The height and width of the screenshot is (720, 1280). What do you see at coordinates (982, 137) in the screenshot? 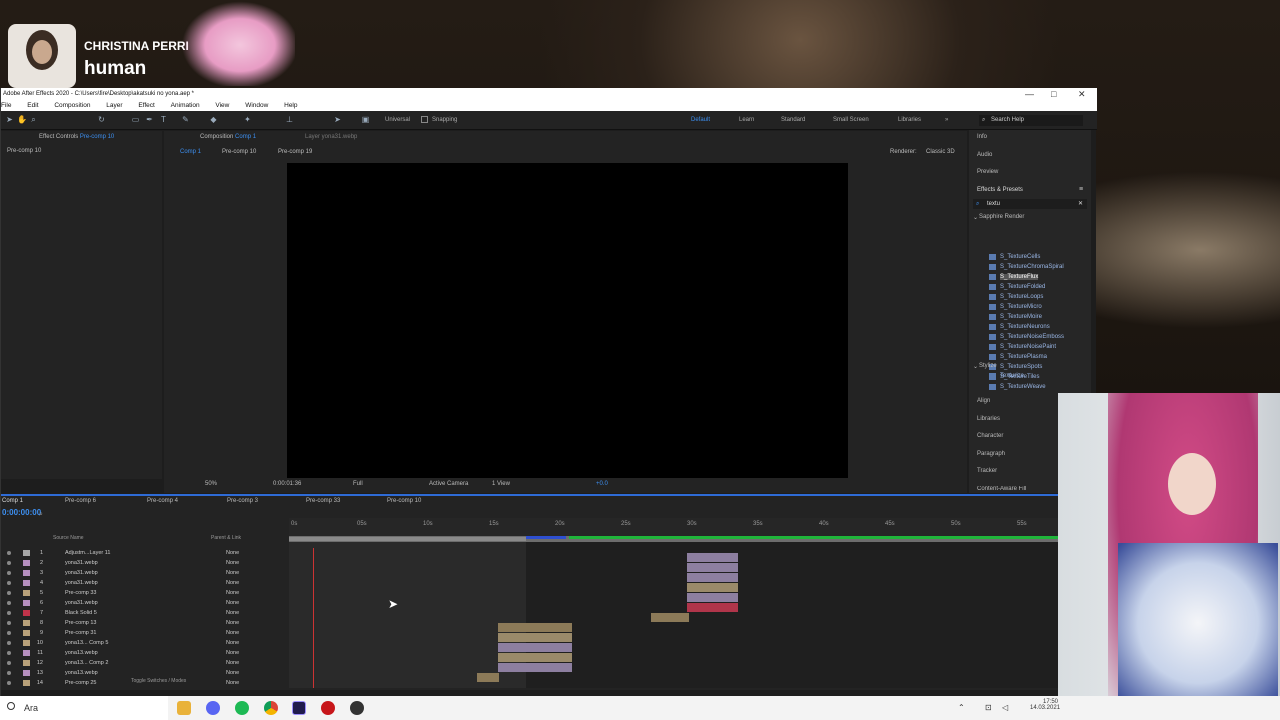
I see `info-panel-tab: Info` at bounding box center [982, 137].